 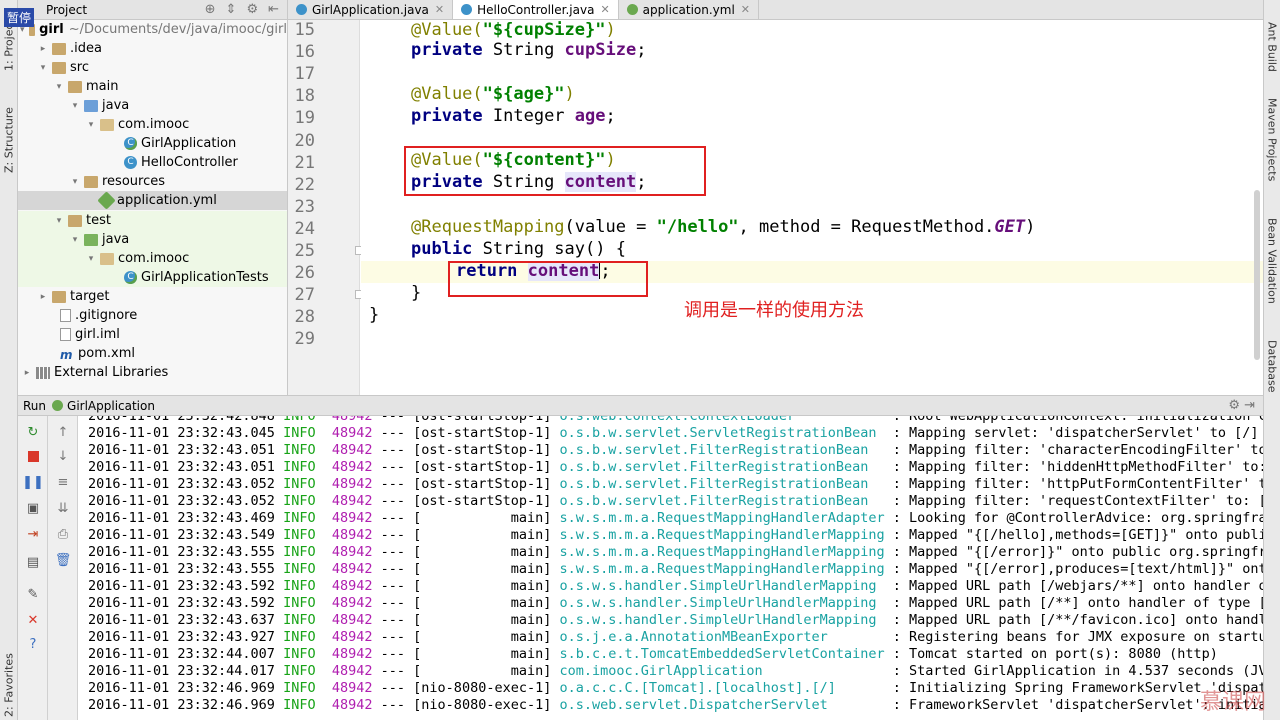 I want to click on clear-all-icon: 🗑, so click(x=63, y=560).